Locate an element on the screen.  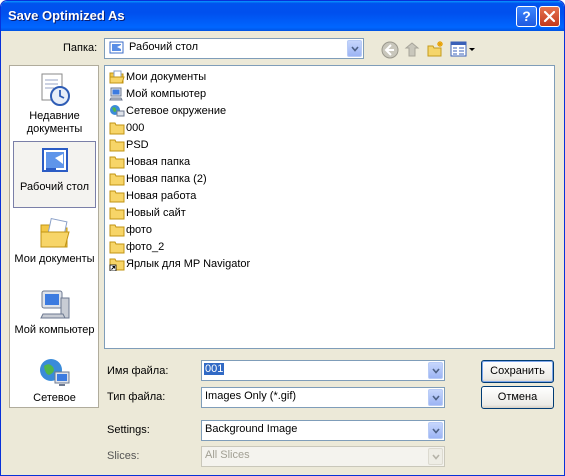
filename-dropdown-button is located at coordinates (435, 370).